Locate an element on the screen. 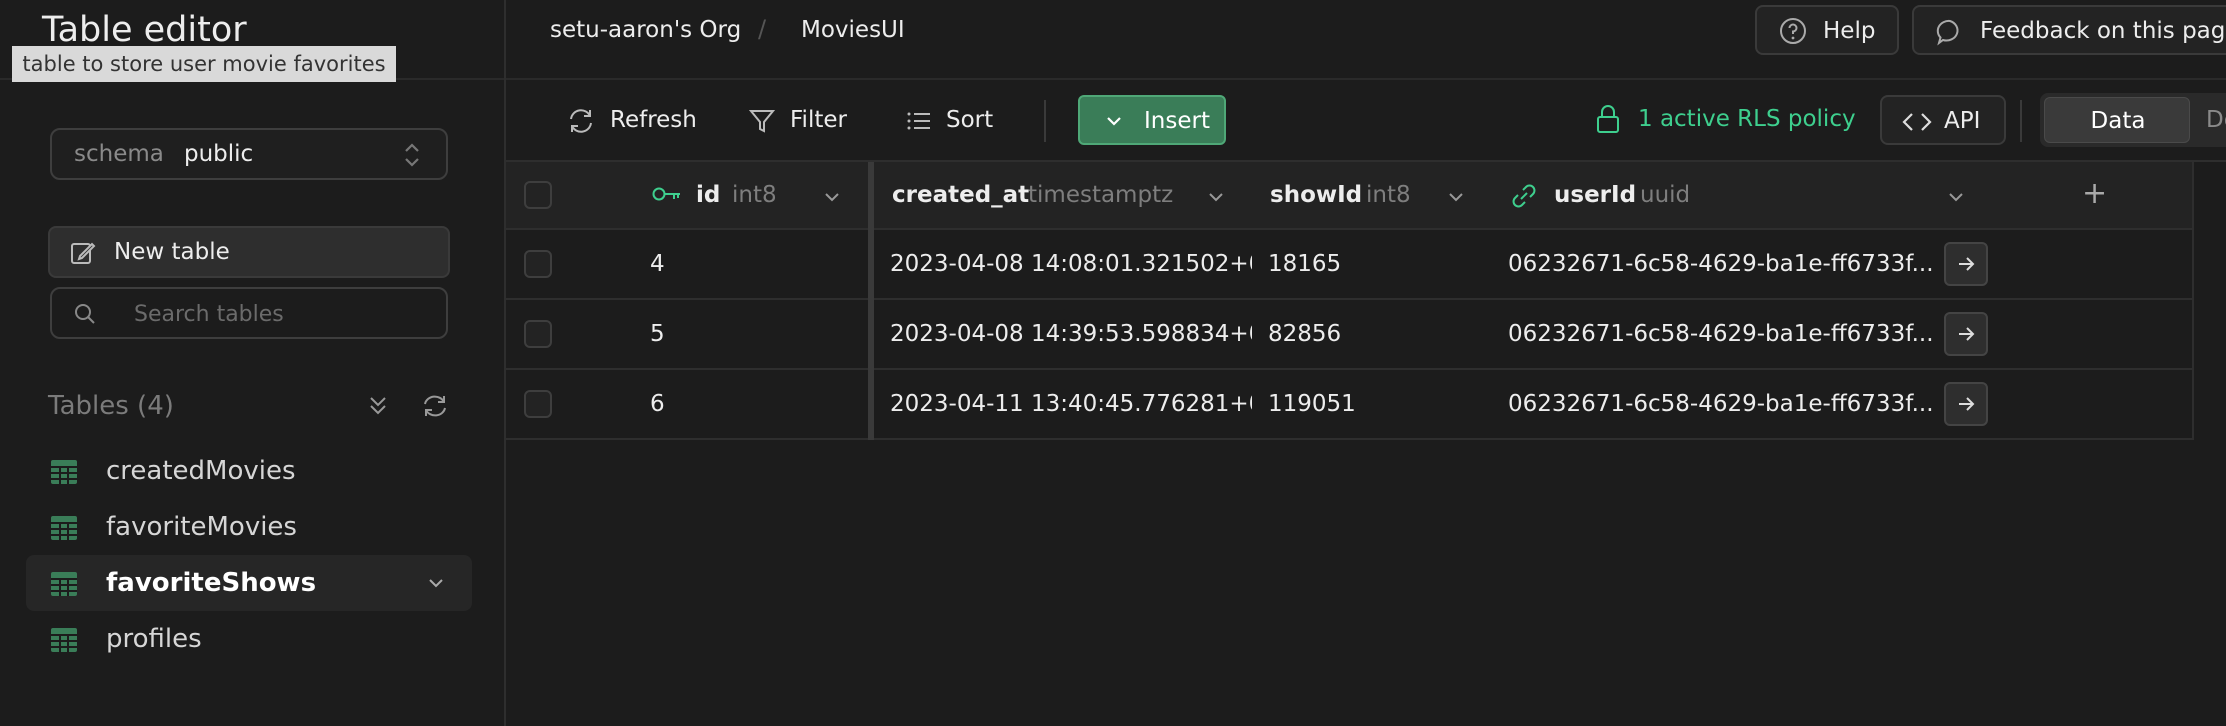 The width and height of the screenshot is (2226, 726). tab-data: Data is located at coordinates (2117, 120).